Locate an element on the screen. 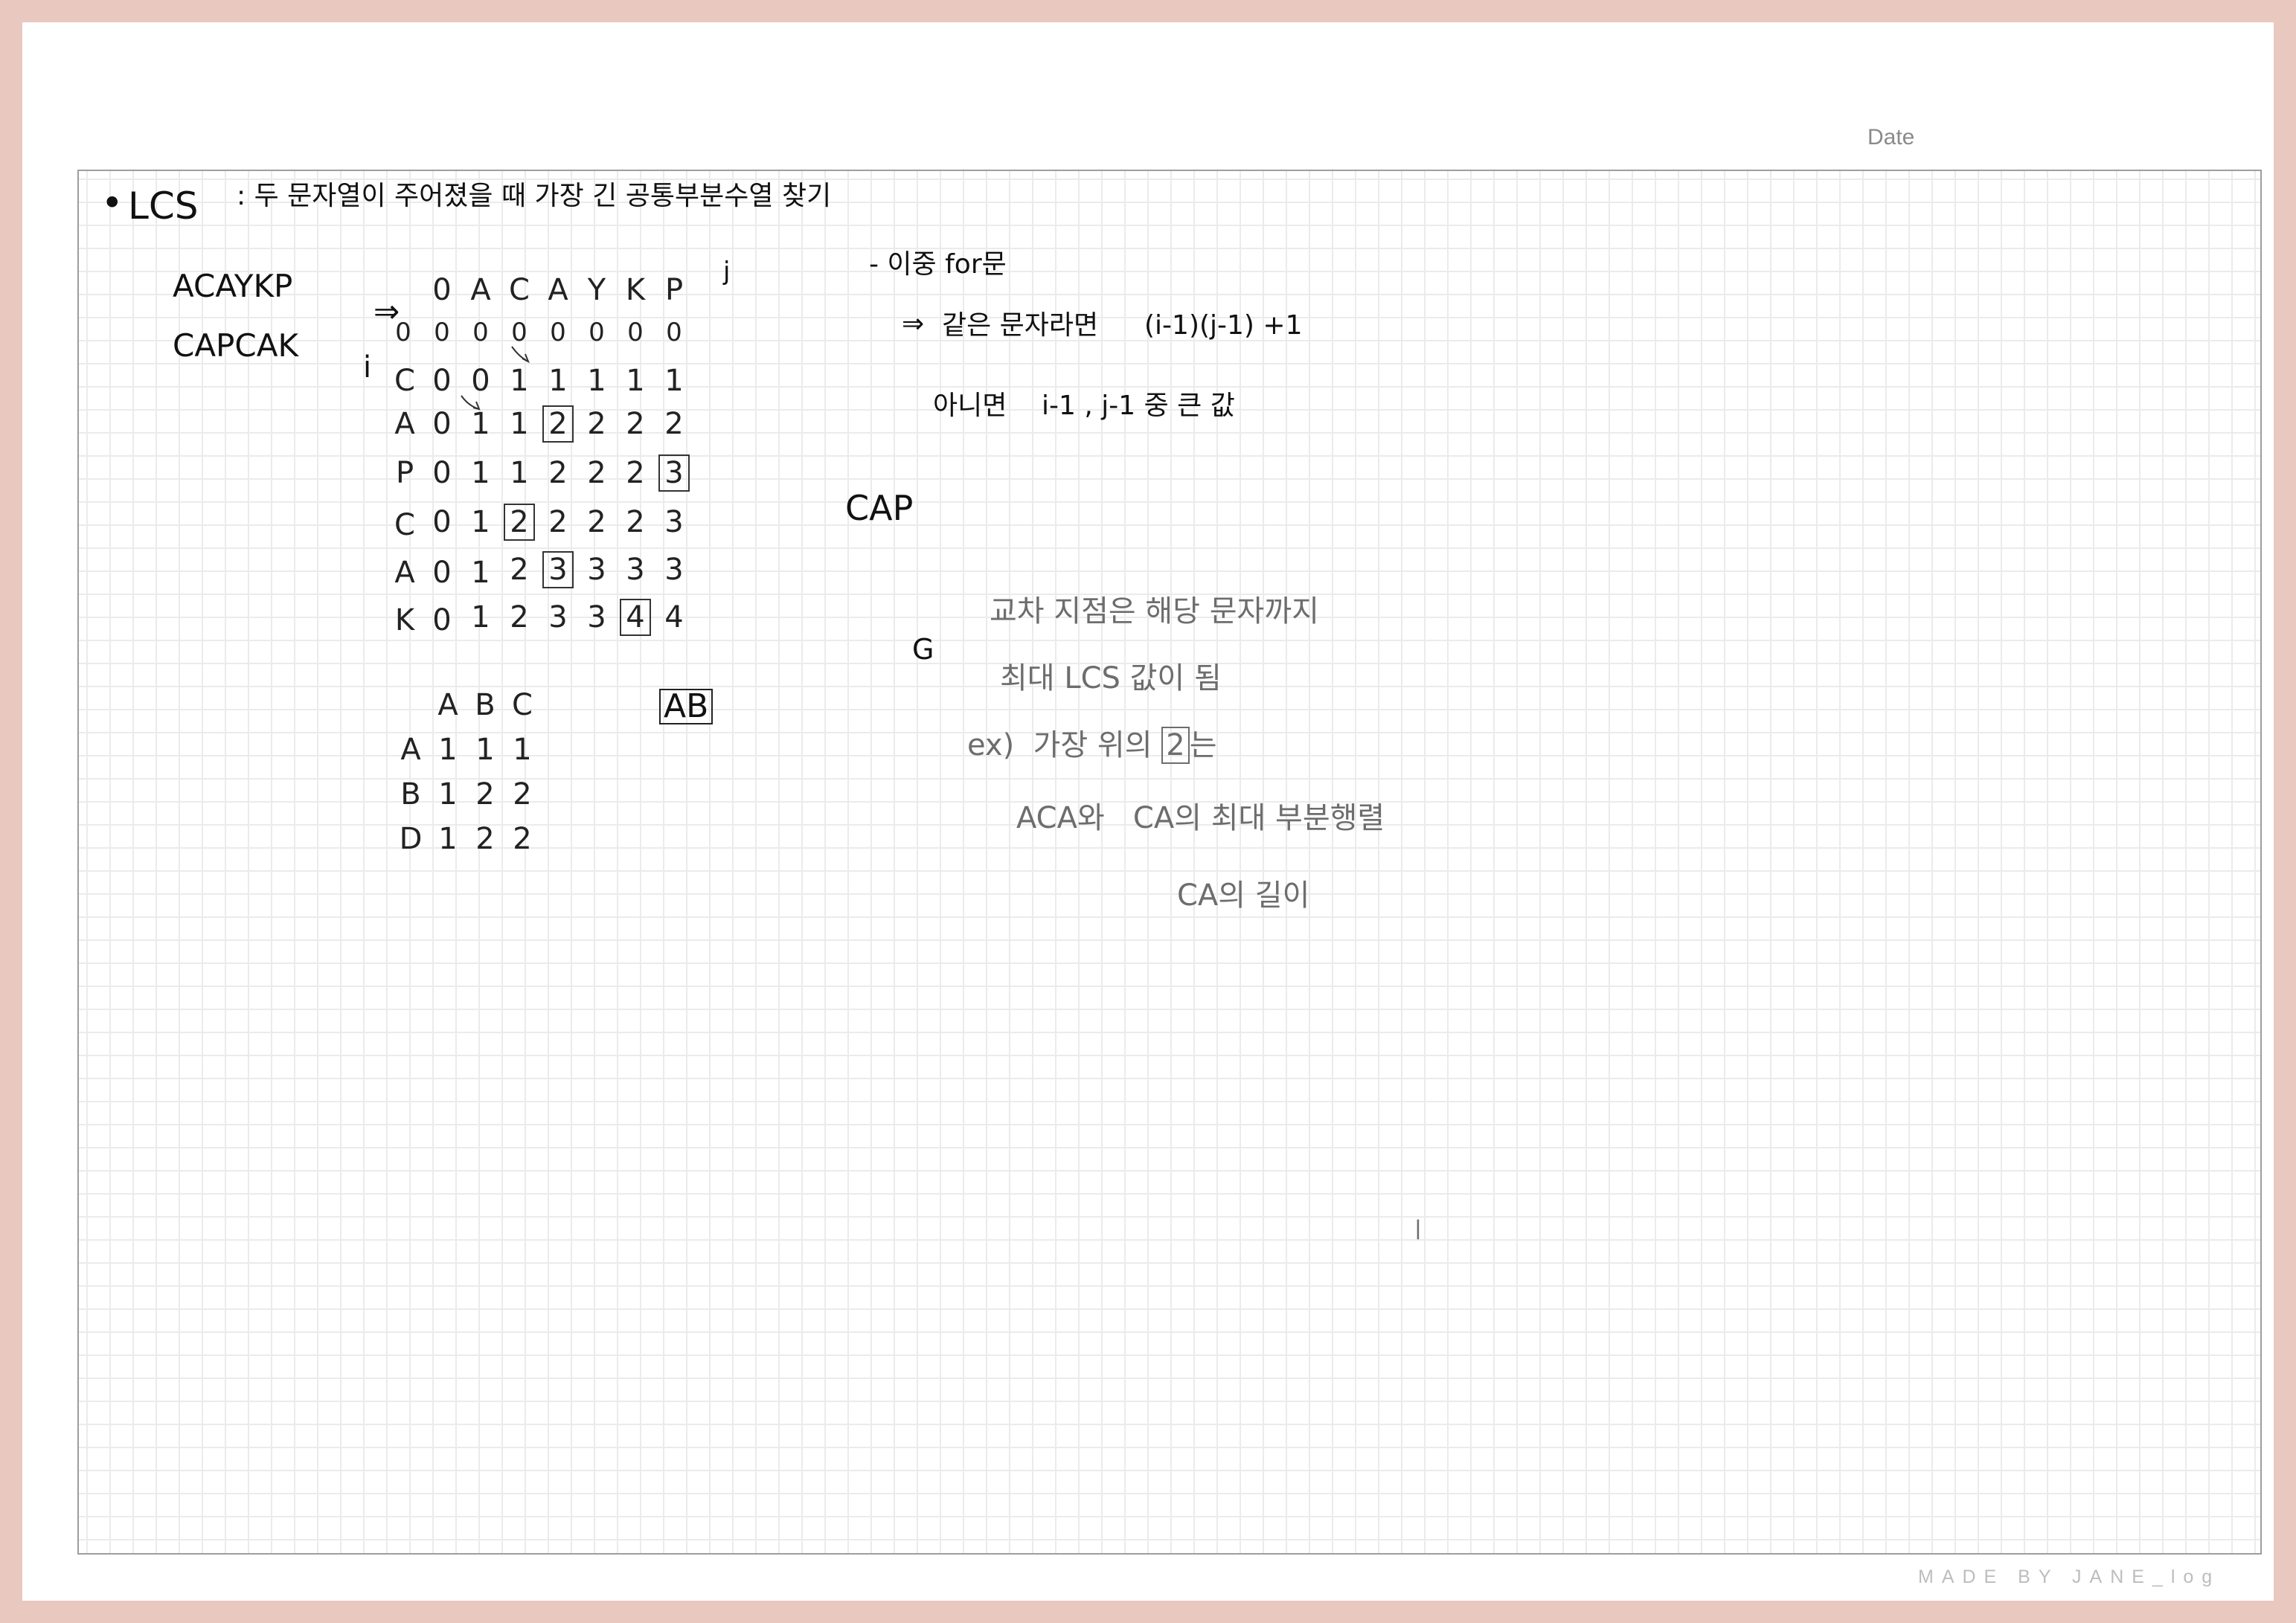  small-table-answer: AB is located at coordinates (686, 706).